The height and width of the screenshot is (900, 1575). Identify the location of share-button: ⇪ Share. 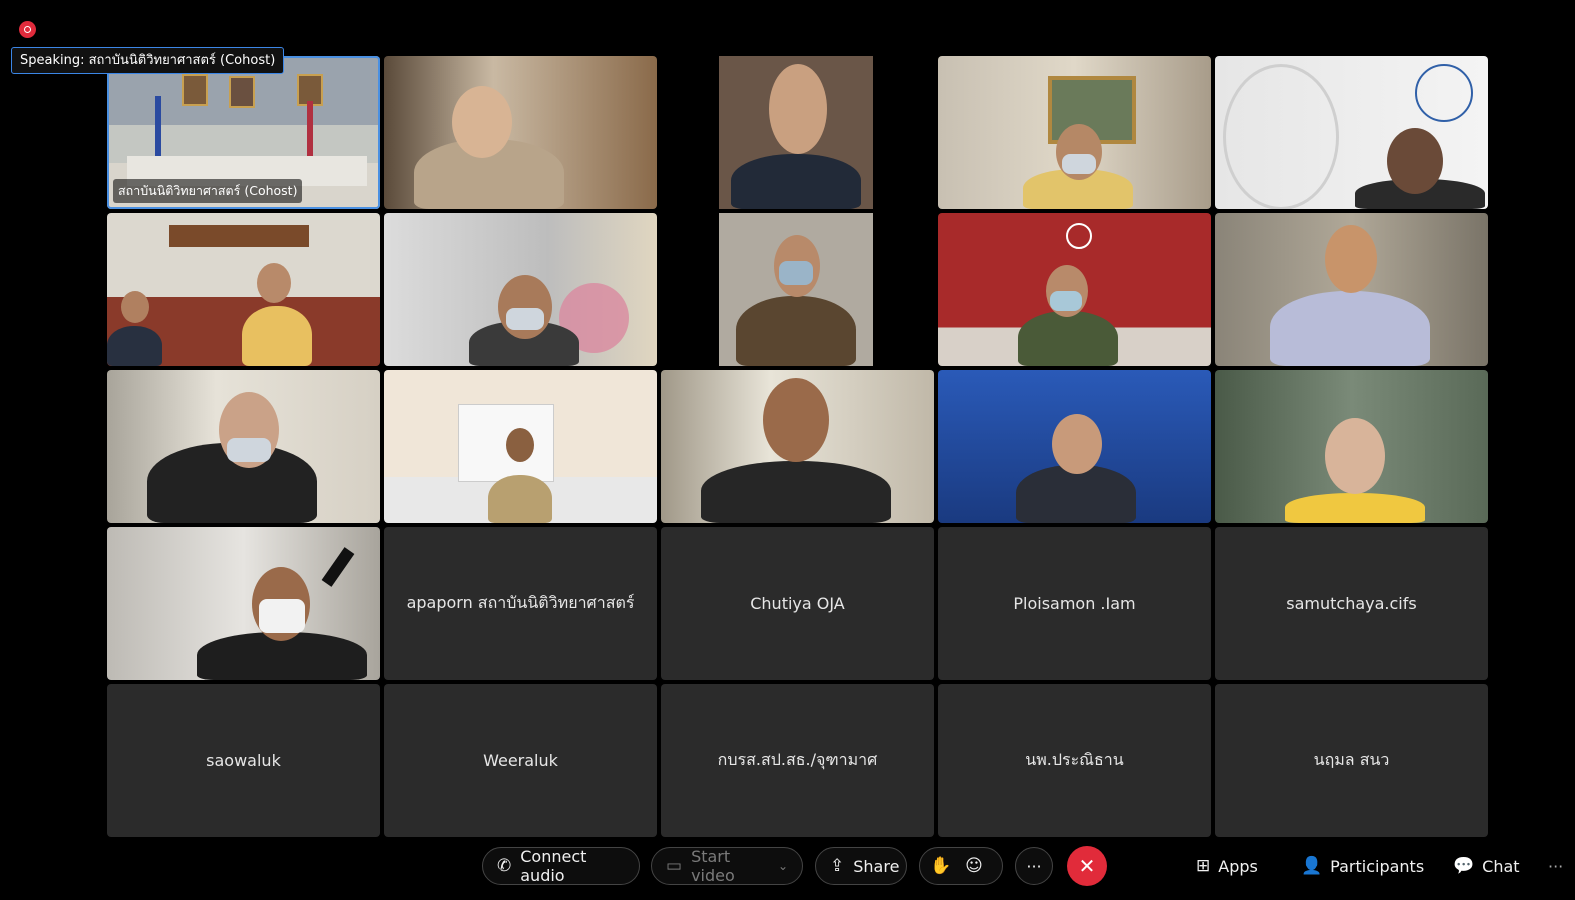
(861, 866).